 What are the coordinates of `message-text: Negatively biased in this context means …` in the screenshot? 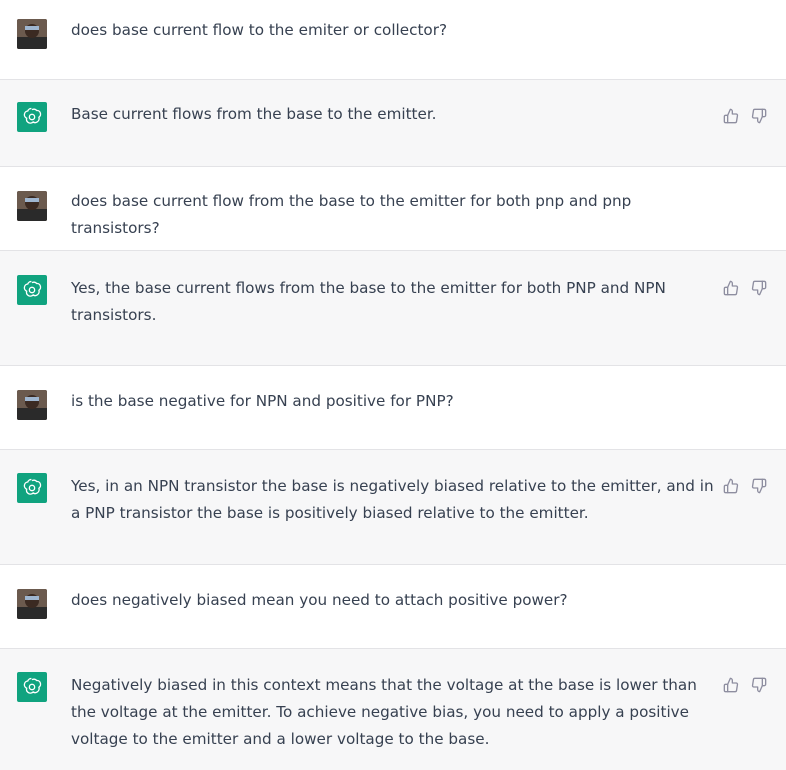 It's located at (384, 712).